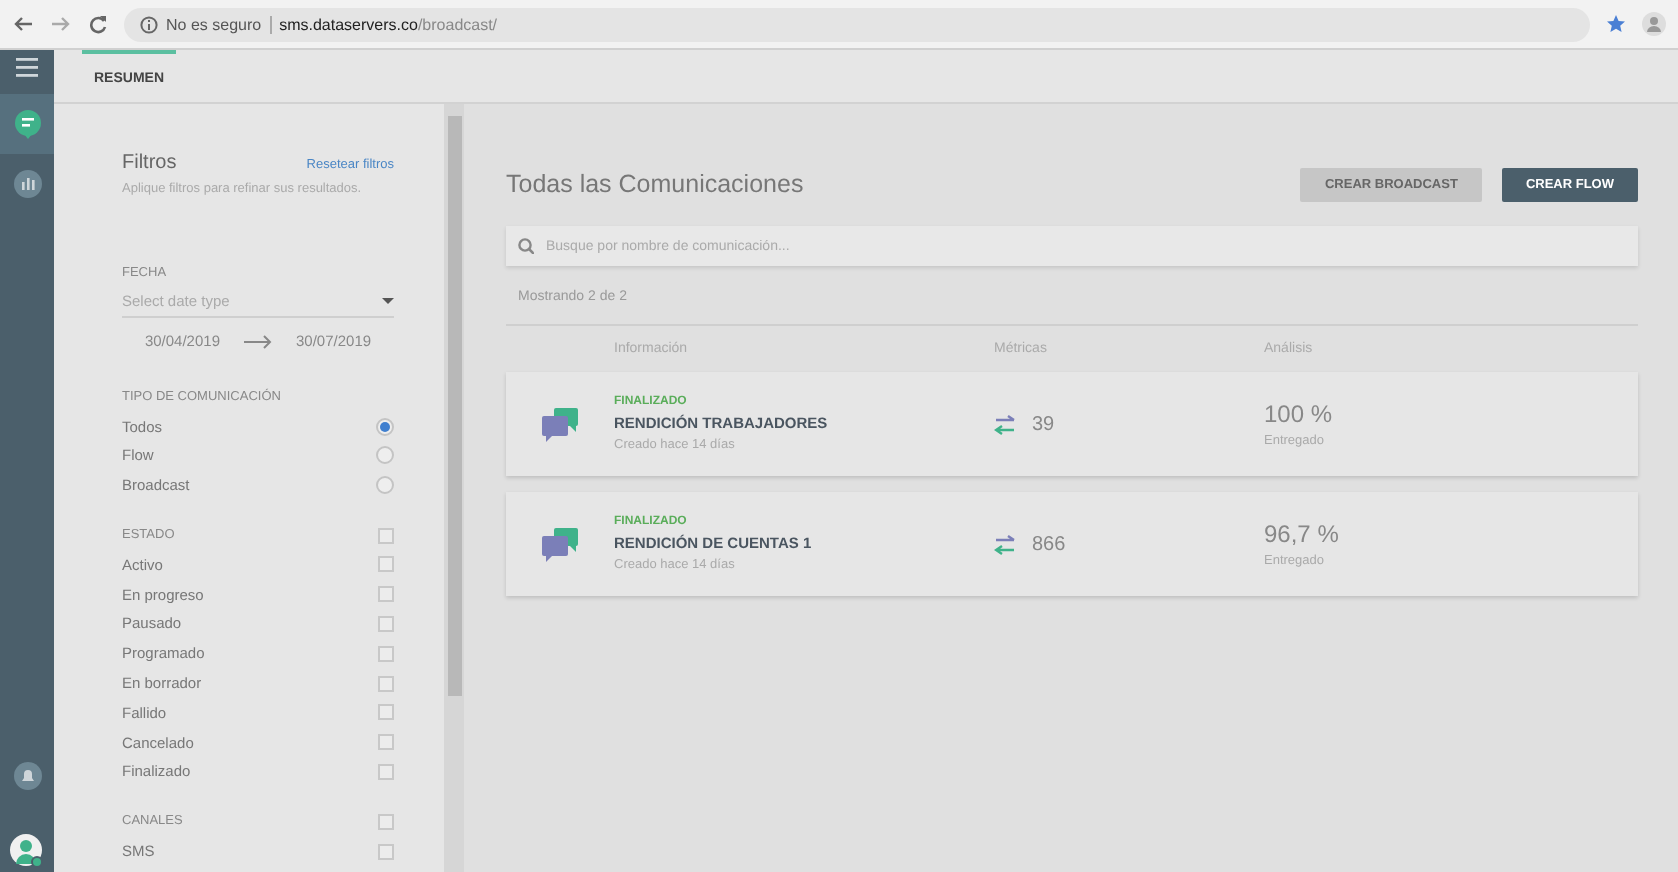 The width and height of the screenshot is (1678, 872). Describe the element at coordinates (149, 24) in the screenshot. I see `info-icon` at that location.